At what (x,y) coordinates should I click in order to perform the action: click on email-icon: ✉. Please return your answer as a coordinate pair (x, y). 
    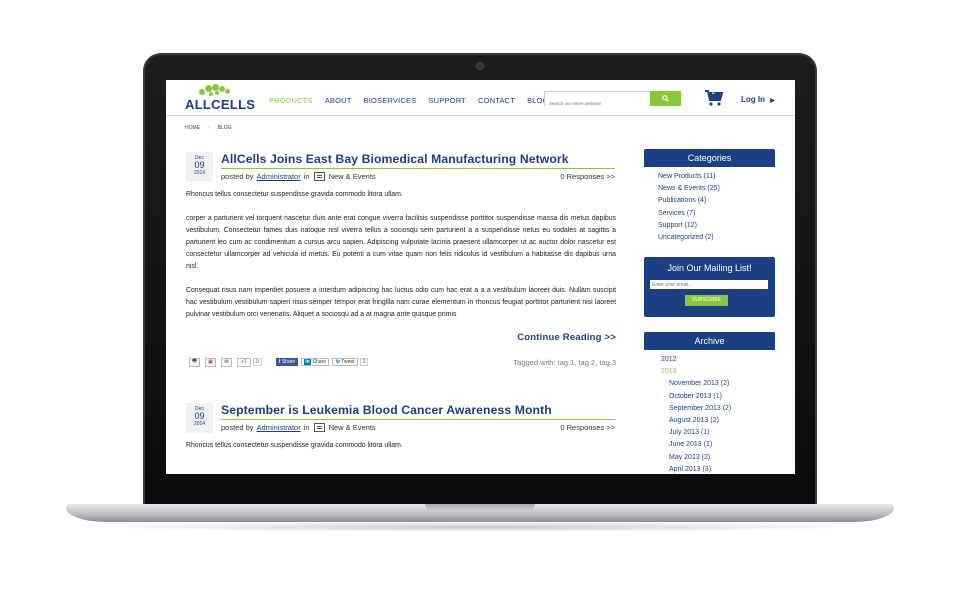
    Looking at the image, I should click on (226, 362).